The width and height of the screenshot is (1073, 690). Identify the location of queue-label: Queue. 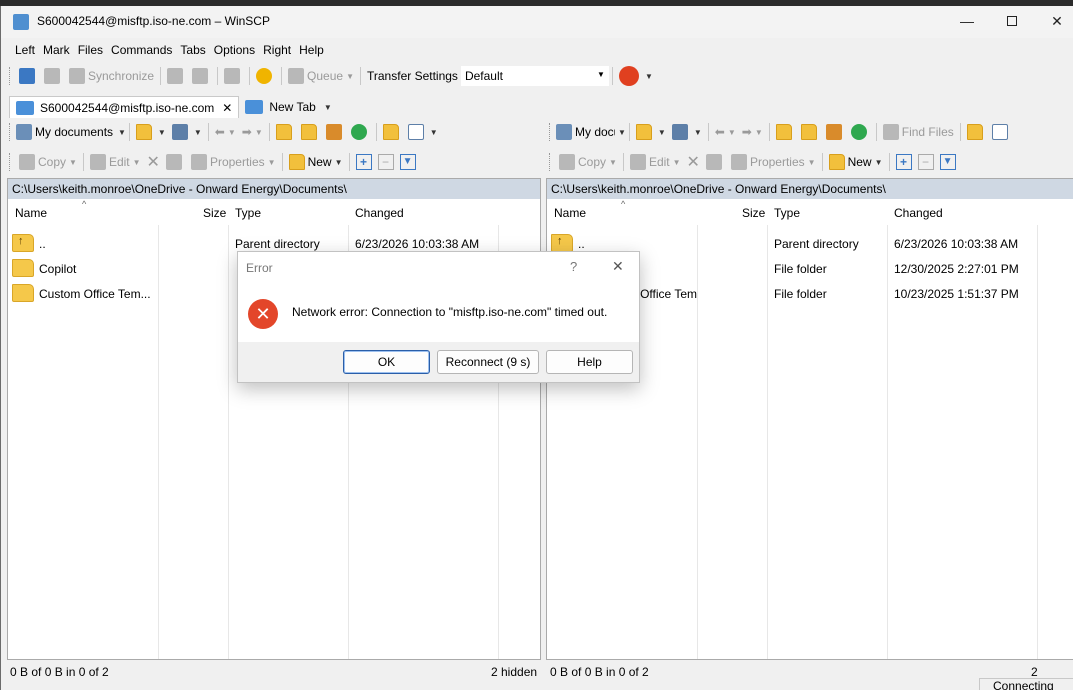
(325, 76).